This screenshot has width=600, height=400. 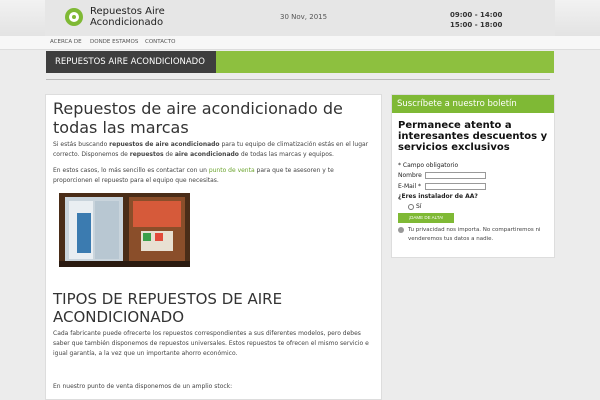 What do you see at coordinates (304, 17) in the screenshot?
I see `current-date: 30 Nov, 2015` at bounding box center [304, 17].